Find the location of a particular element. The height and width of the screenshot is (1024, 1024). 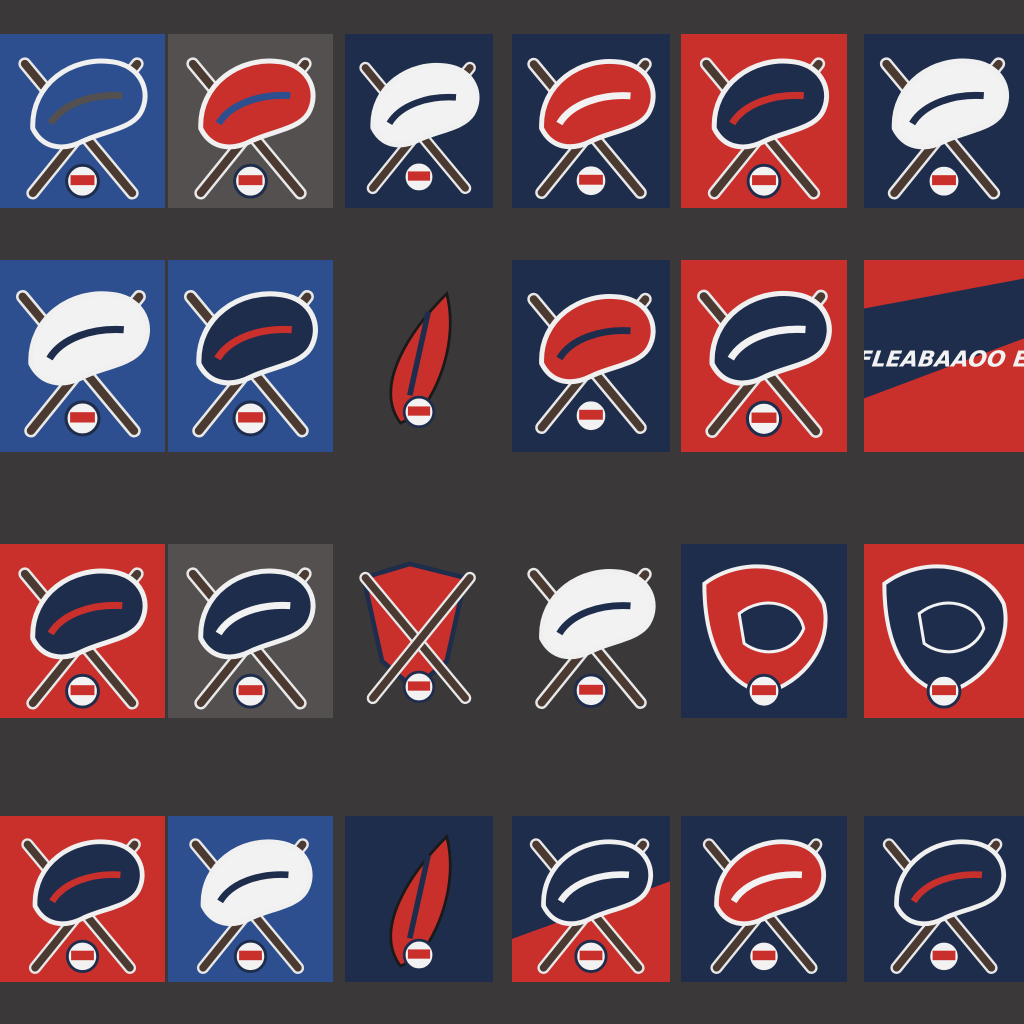

logo-tile: FLEABAAOO ECR6 is located at coordinates (944, 356).